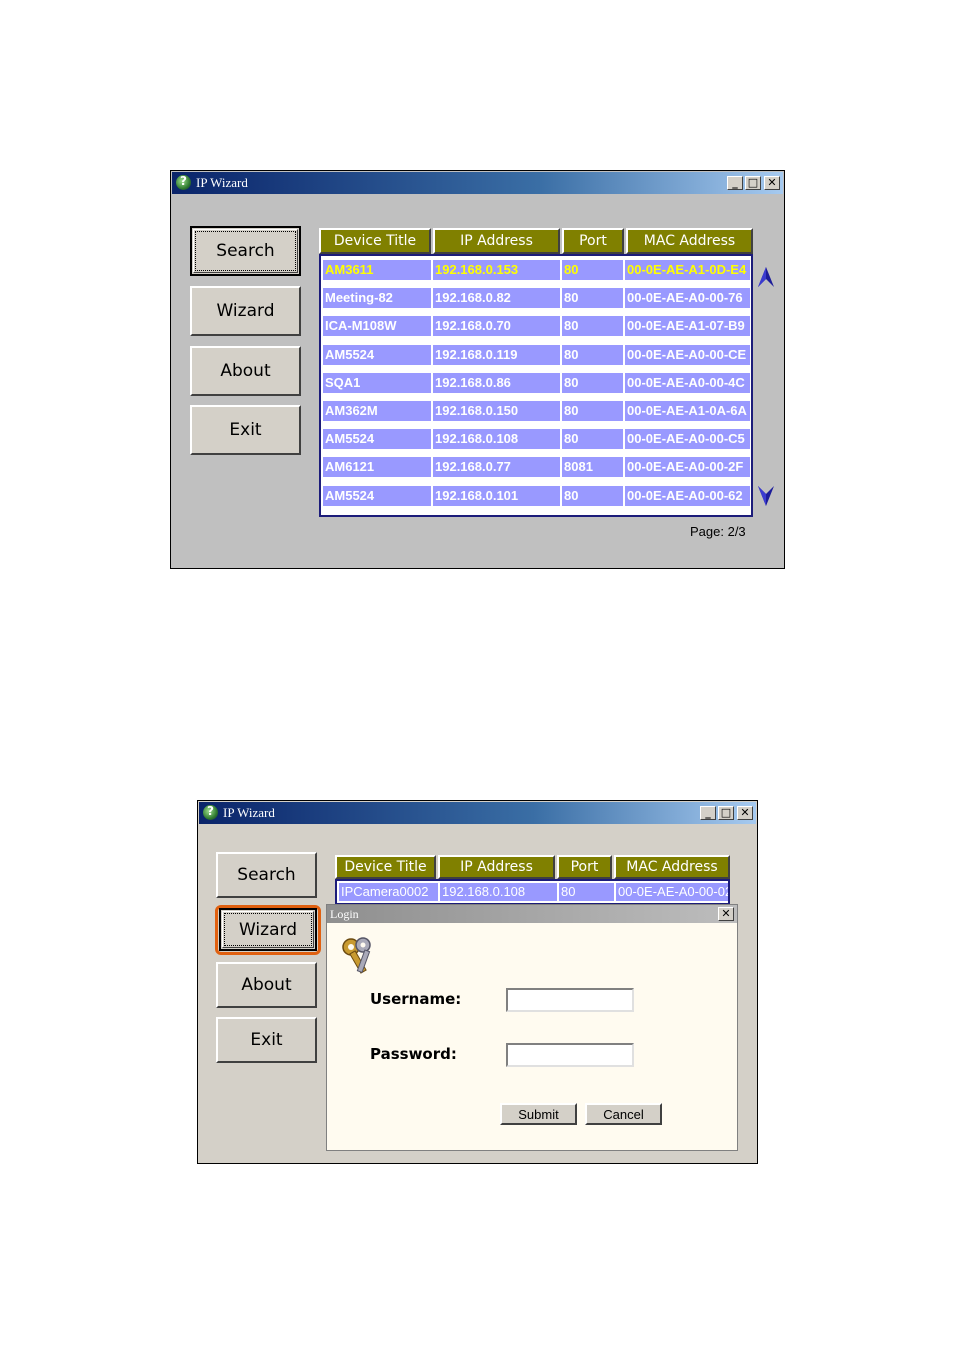 The height and width of the screenshot is (1351, 954). Describe the element at coordinates (592, 467) in the screenshot. I see `cell-port: 8081` at that location.